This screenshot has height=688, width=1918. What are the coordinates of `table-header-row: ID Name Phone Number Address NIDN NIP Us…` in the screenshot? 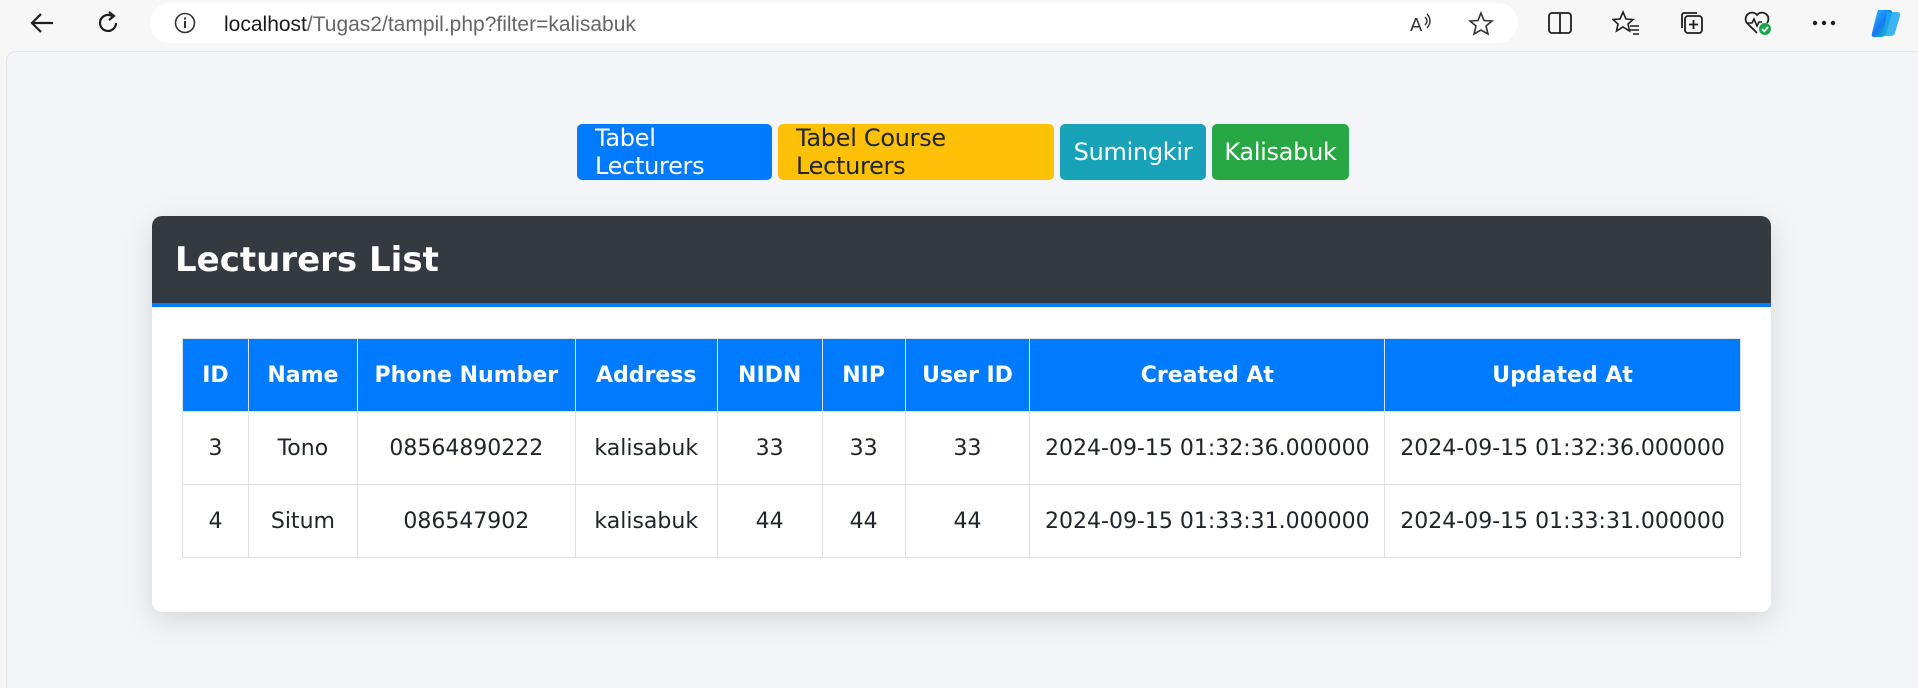 It's located at (961, 375).